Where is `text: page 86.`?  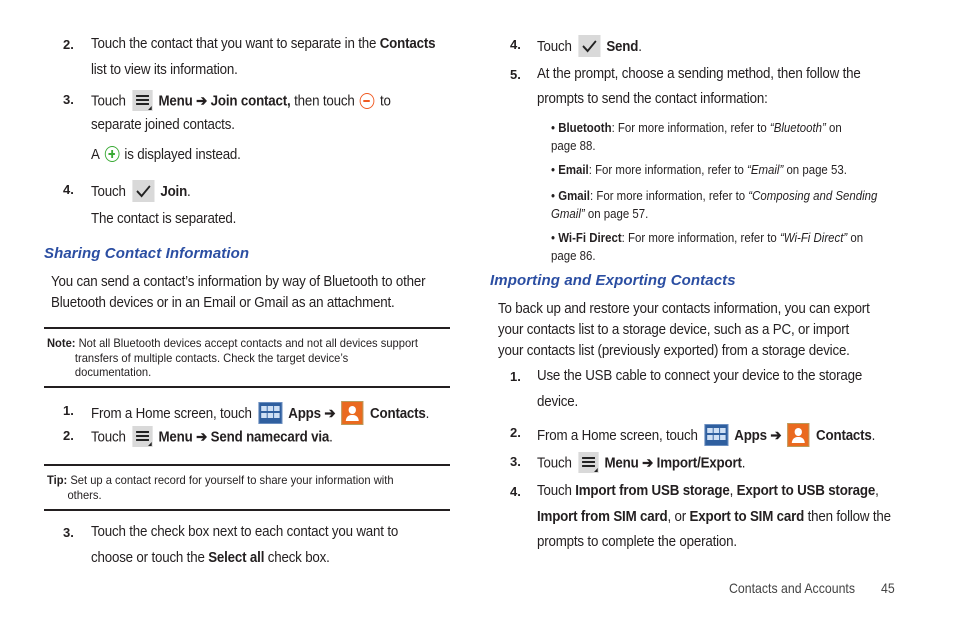 text: page 86. is located at coordinates (573, 255).